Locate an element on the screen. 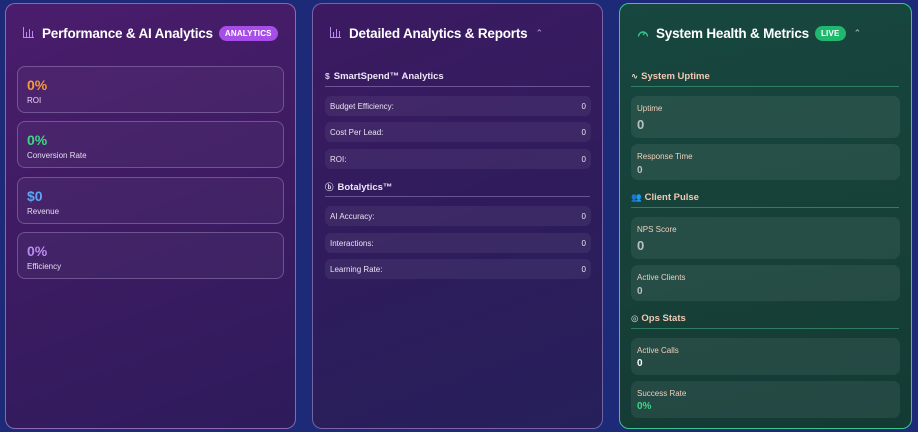 This screenshot has height=432, width=918. dollar-icon: $ is located at coordinates (327, 76).